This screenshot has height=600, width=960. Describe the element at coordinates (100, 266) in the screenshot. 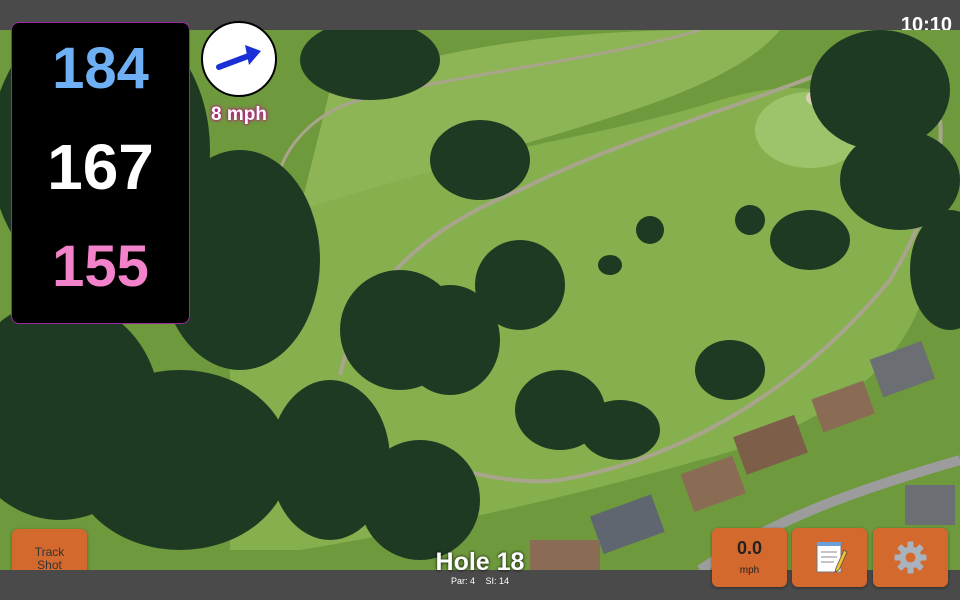

I see `front-of-green-distance: 155` at that location.